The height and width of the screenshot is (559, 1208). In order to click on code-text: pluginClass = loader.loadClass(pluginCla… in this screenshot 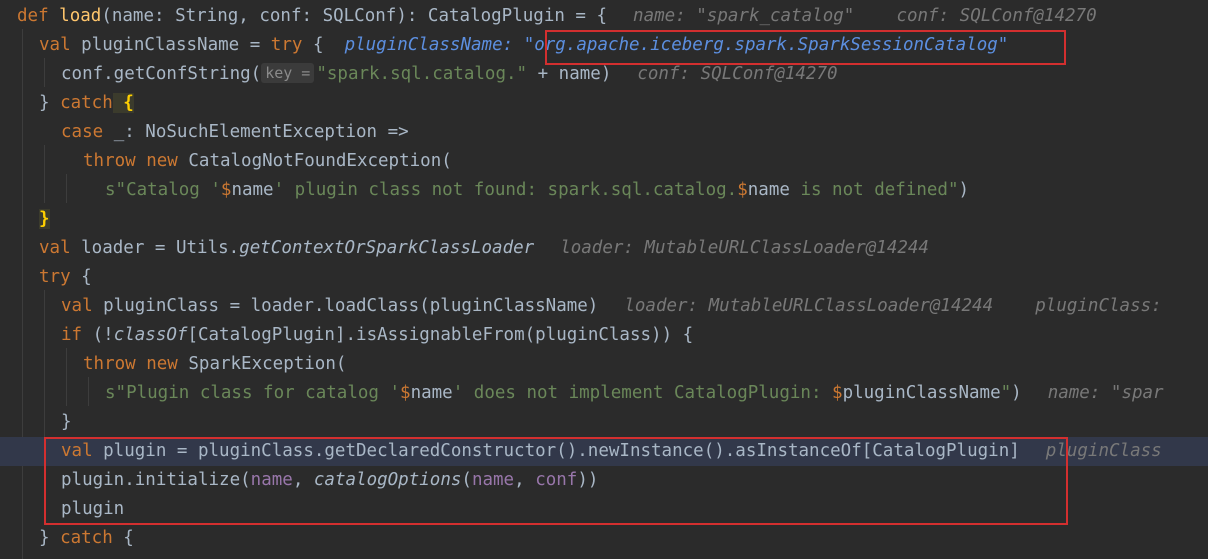, I will do `click(345, 306)`.